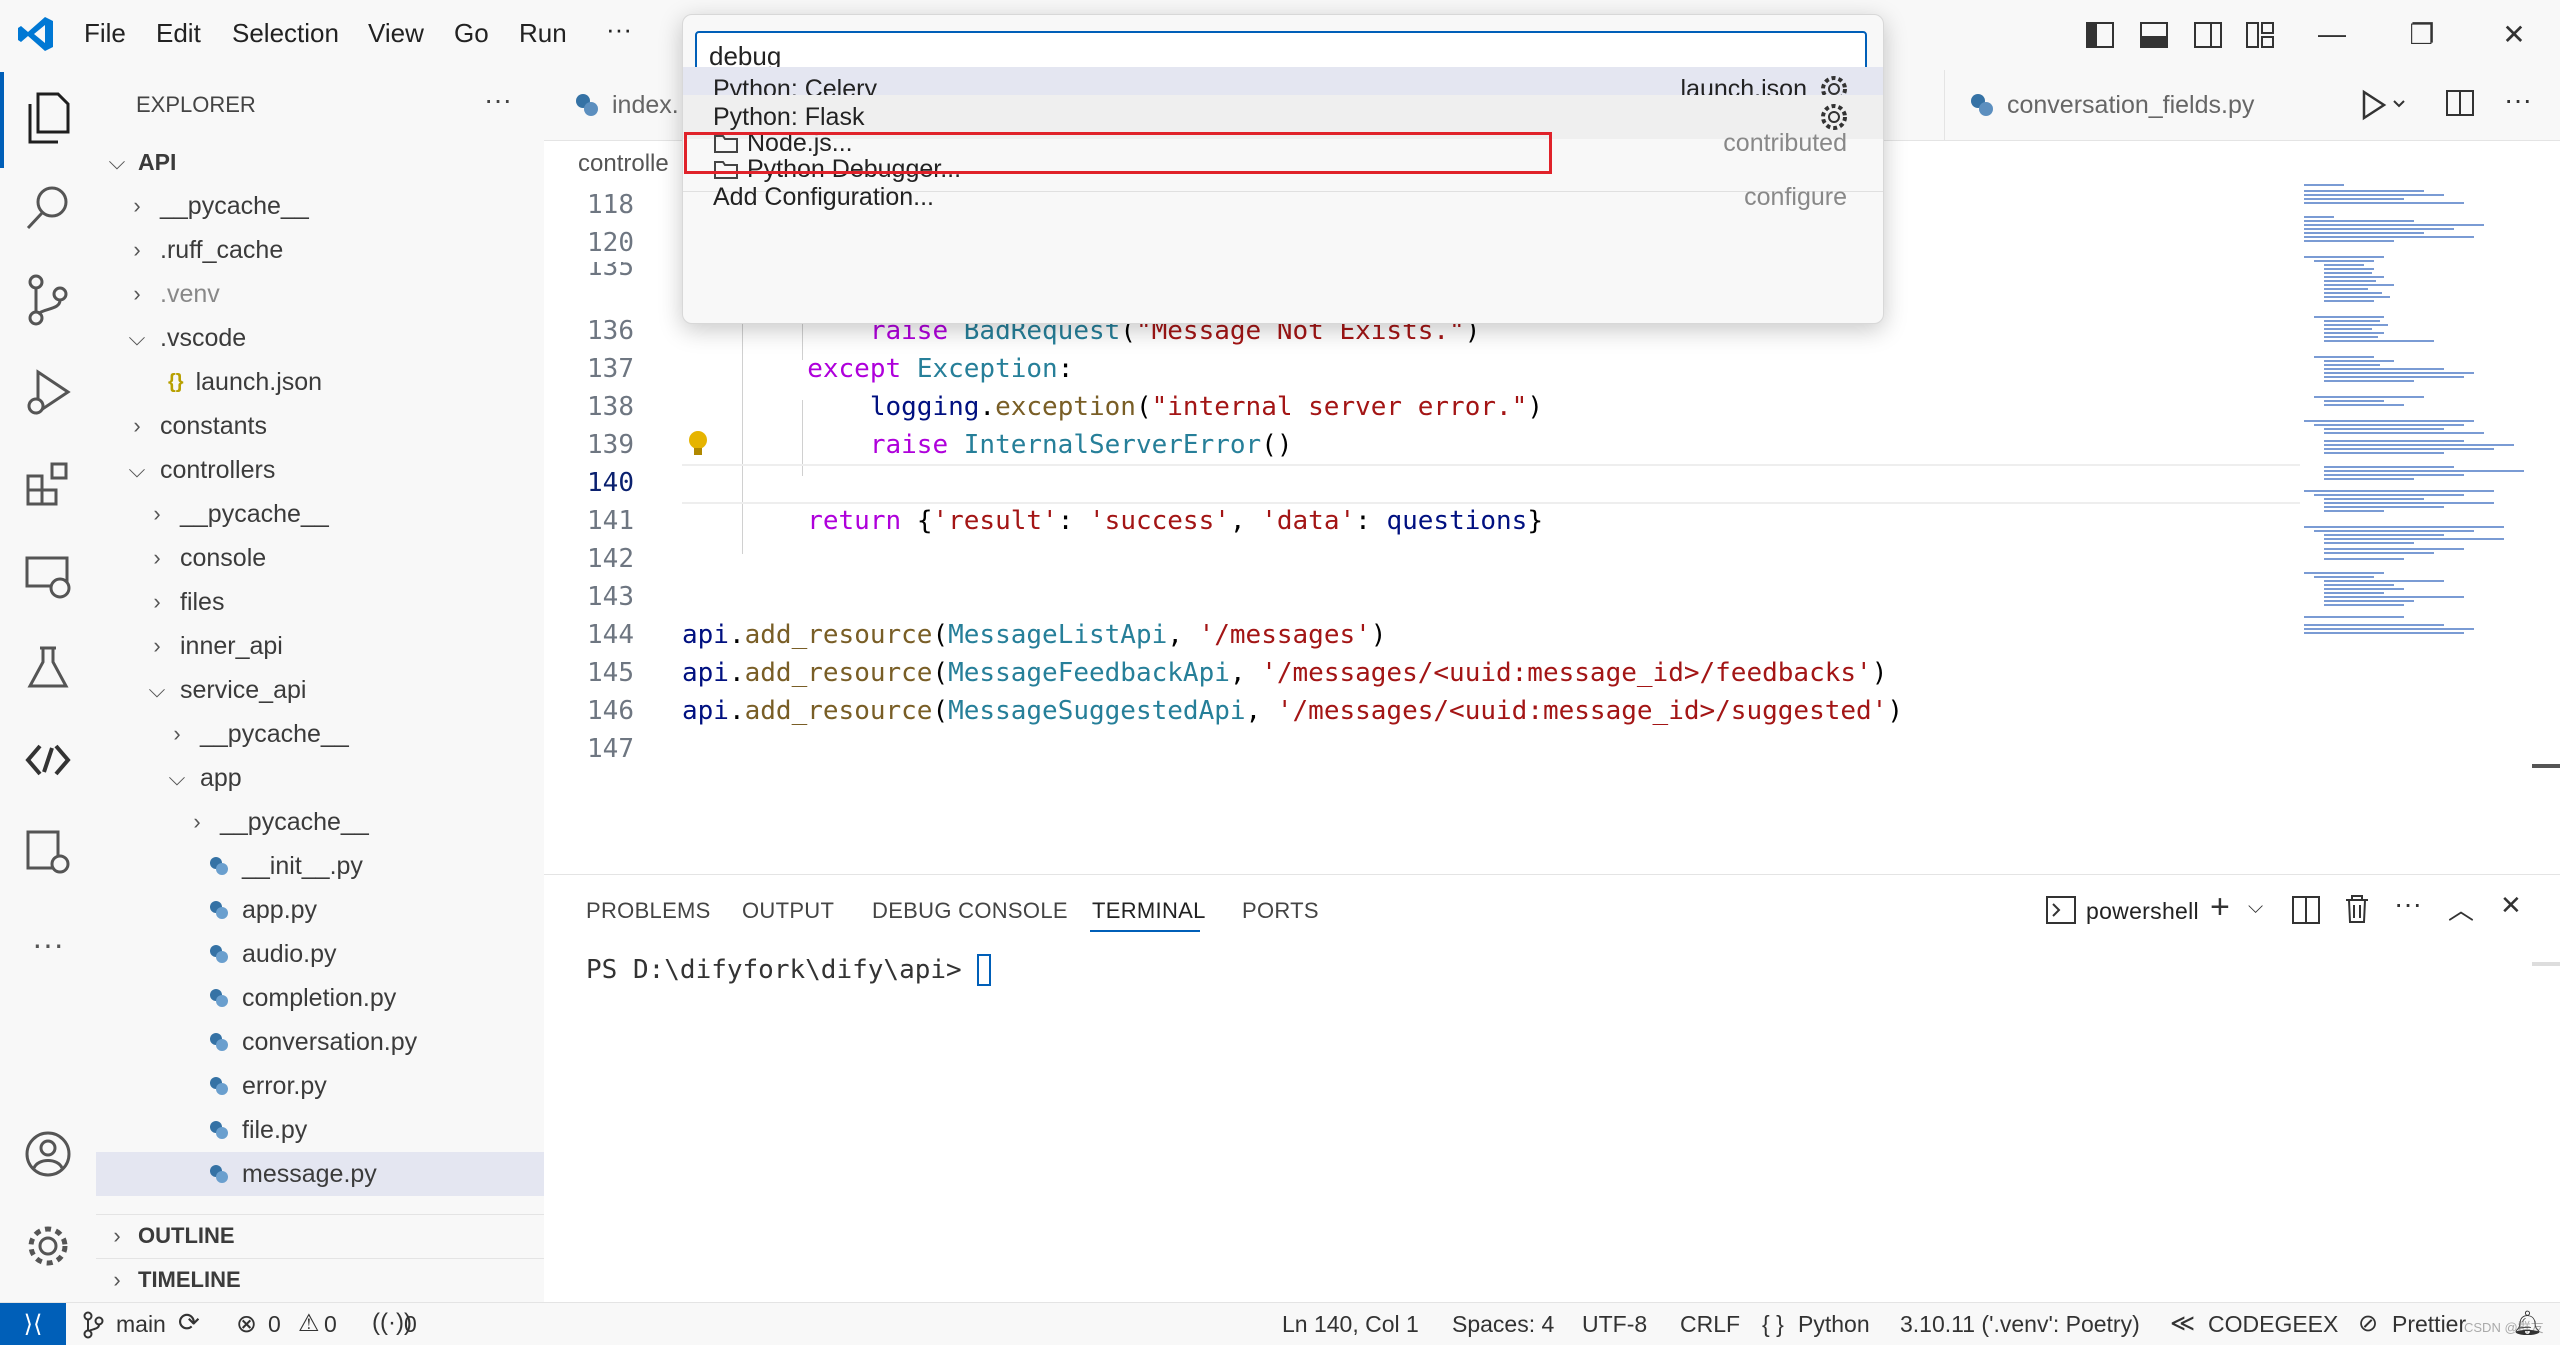  I want to click on tree-folder: › .ruff_cache, so click(320, 250).